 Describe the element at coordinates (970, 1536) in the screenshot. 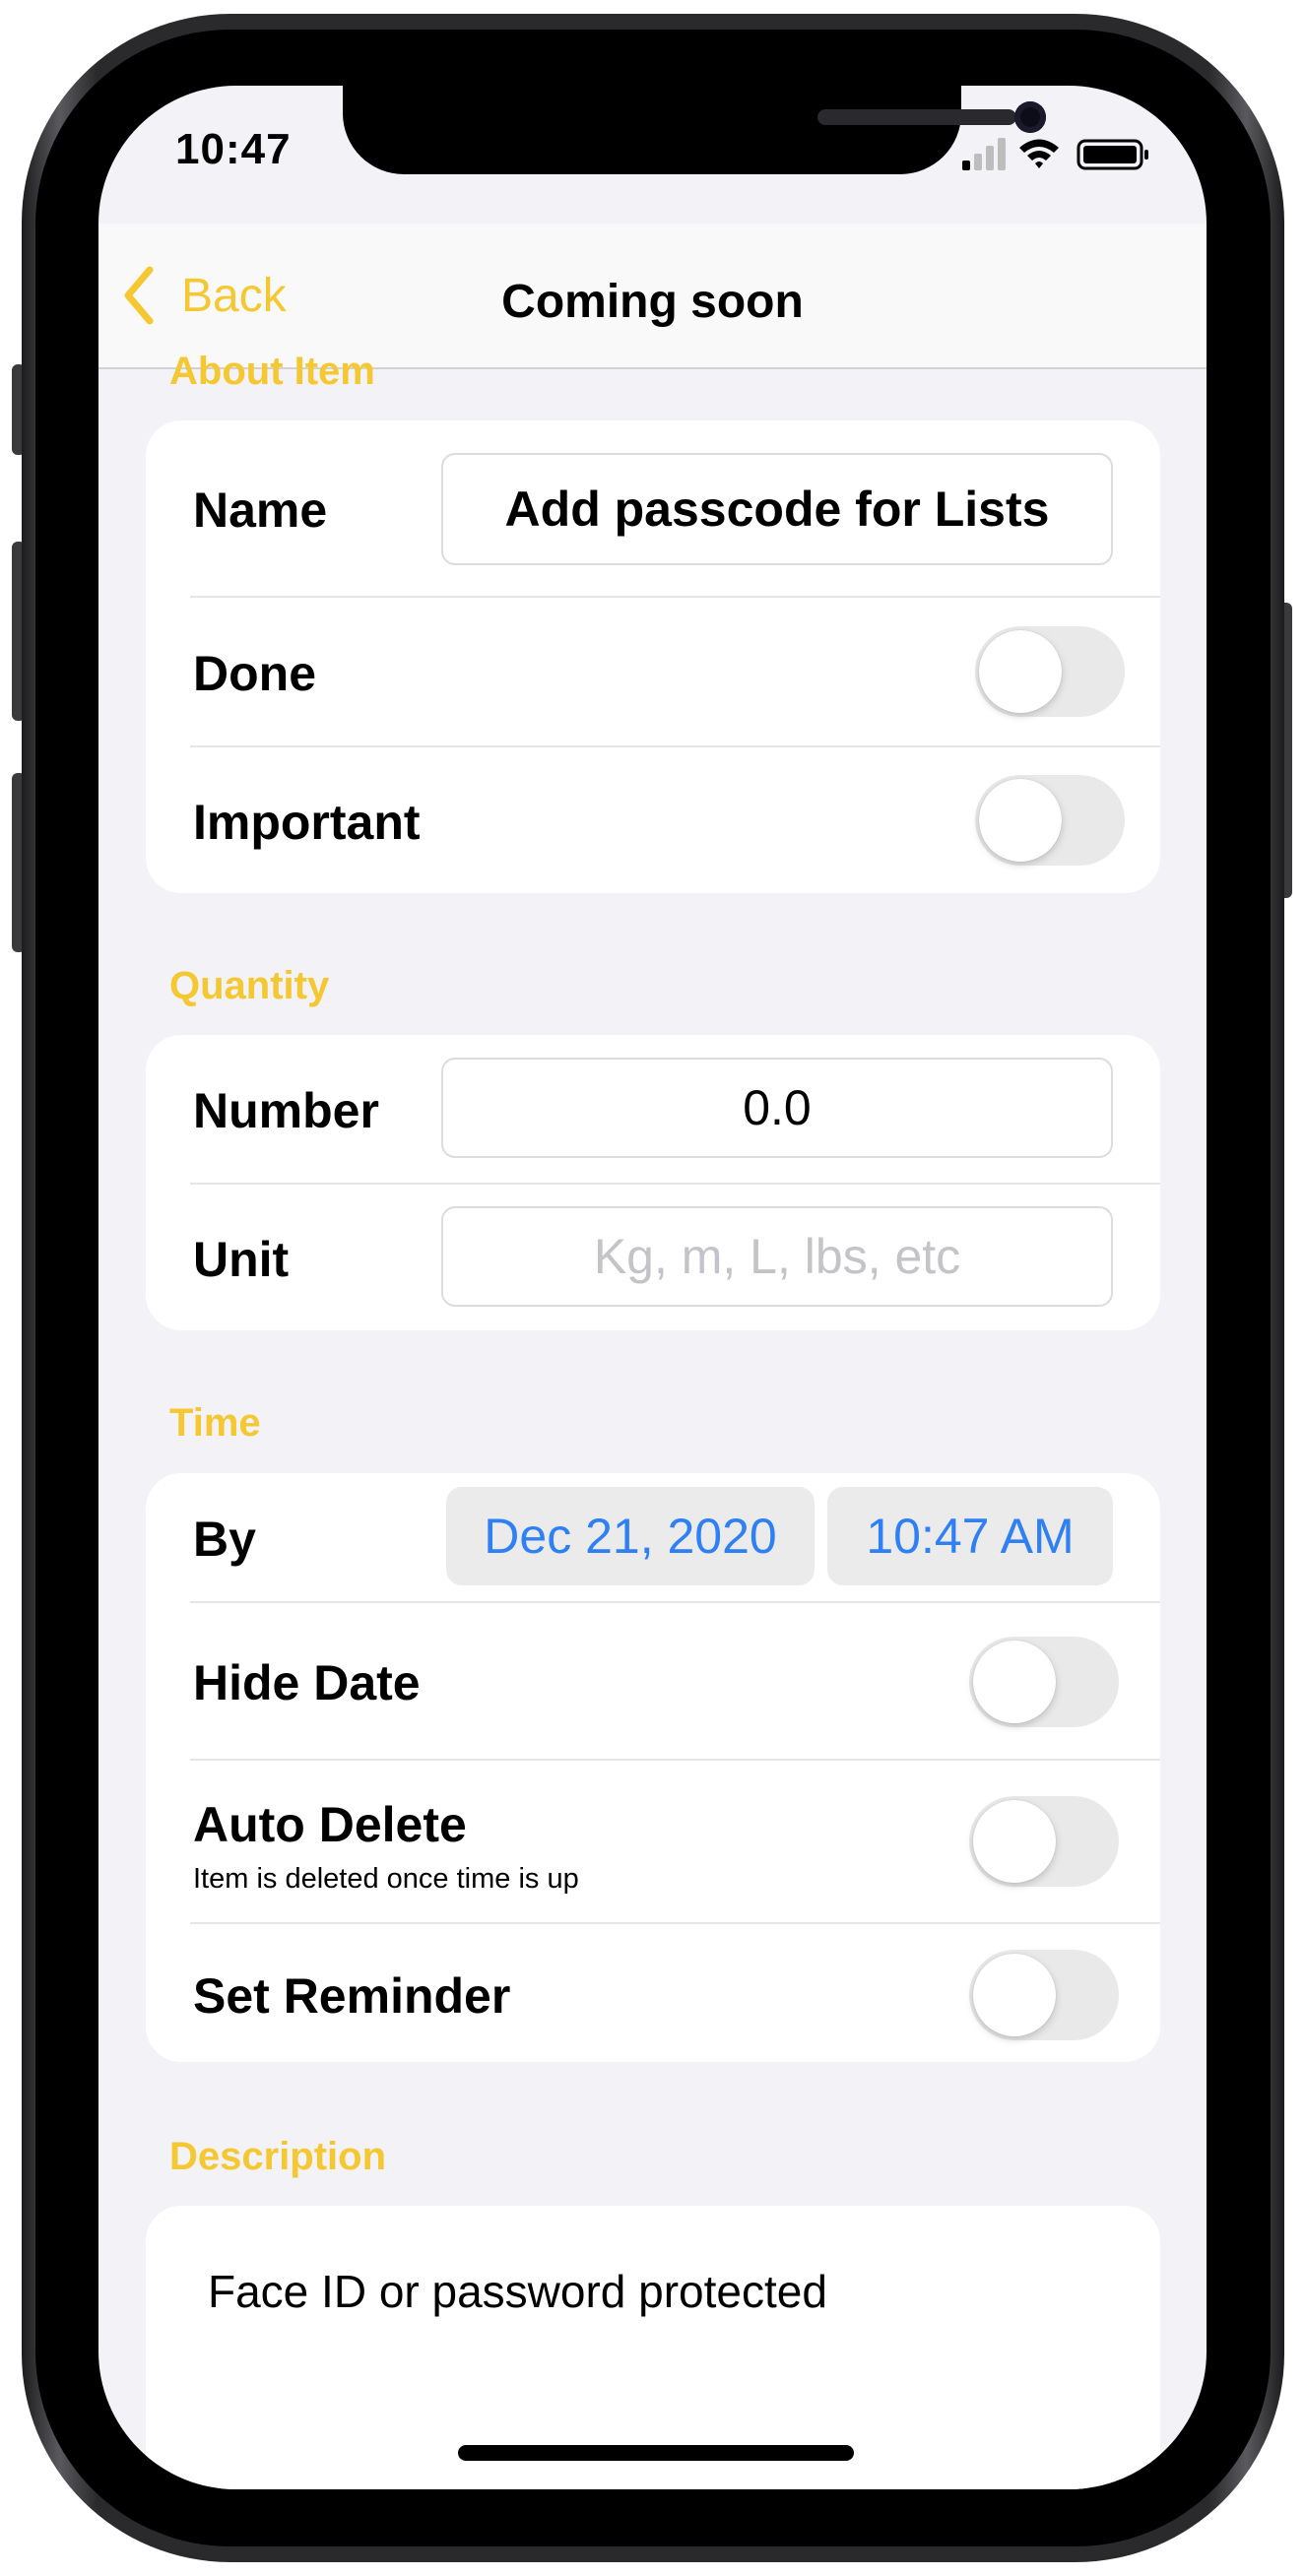

I see `time-picker-button: 10:47 AM` at that location.